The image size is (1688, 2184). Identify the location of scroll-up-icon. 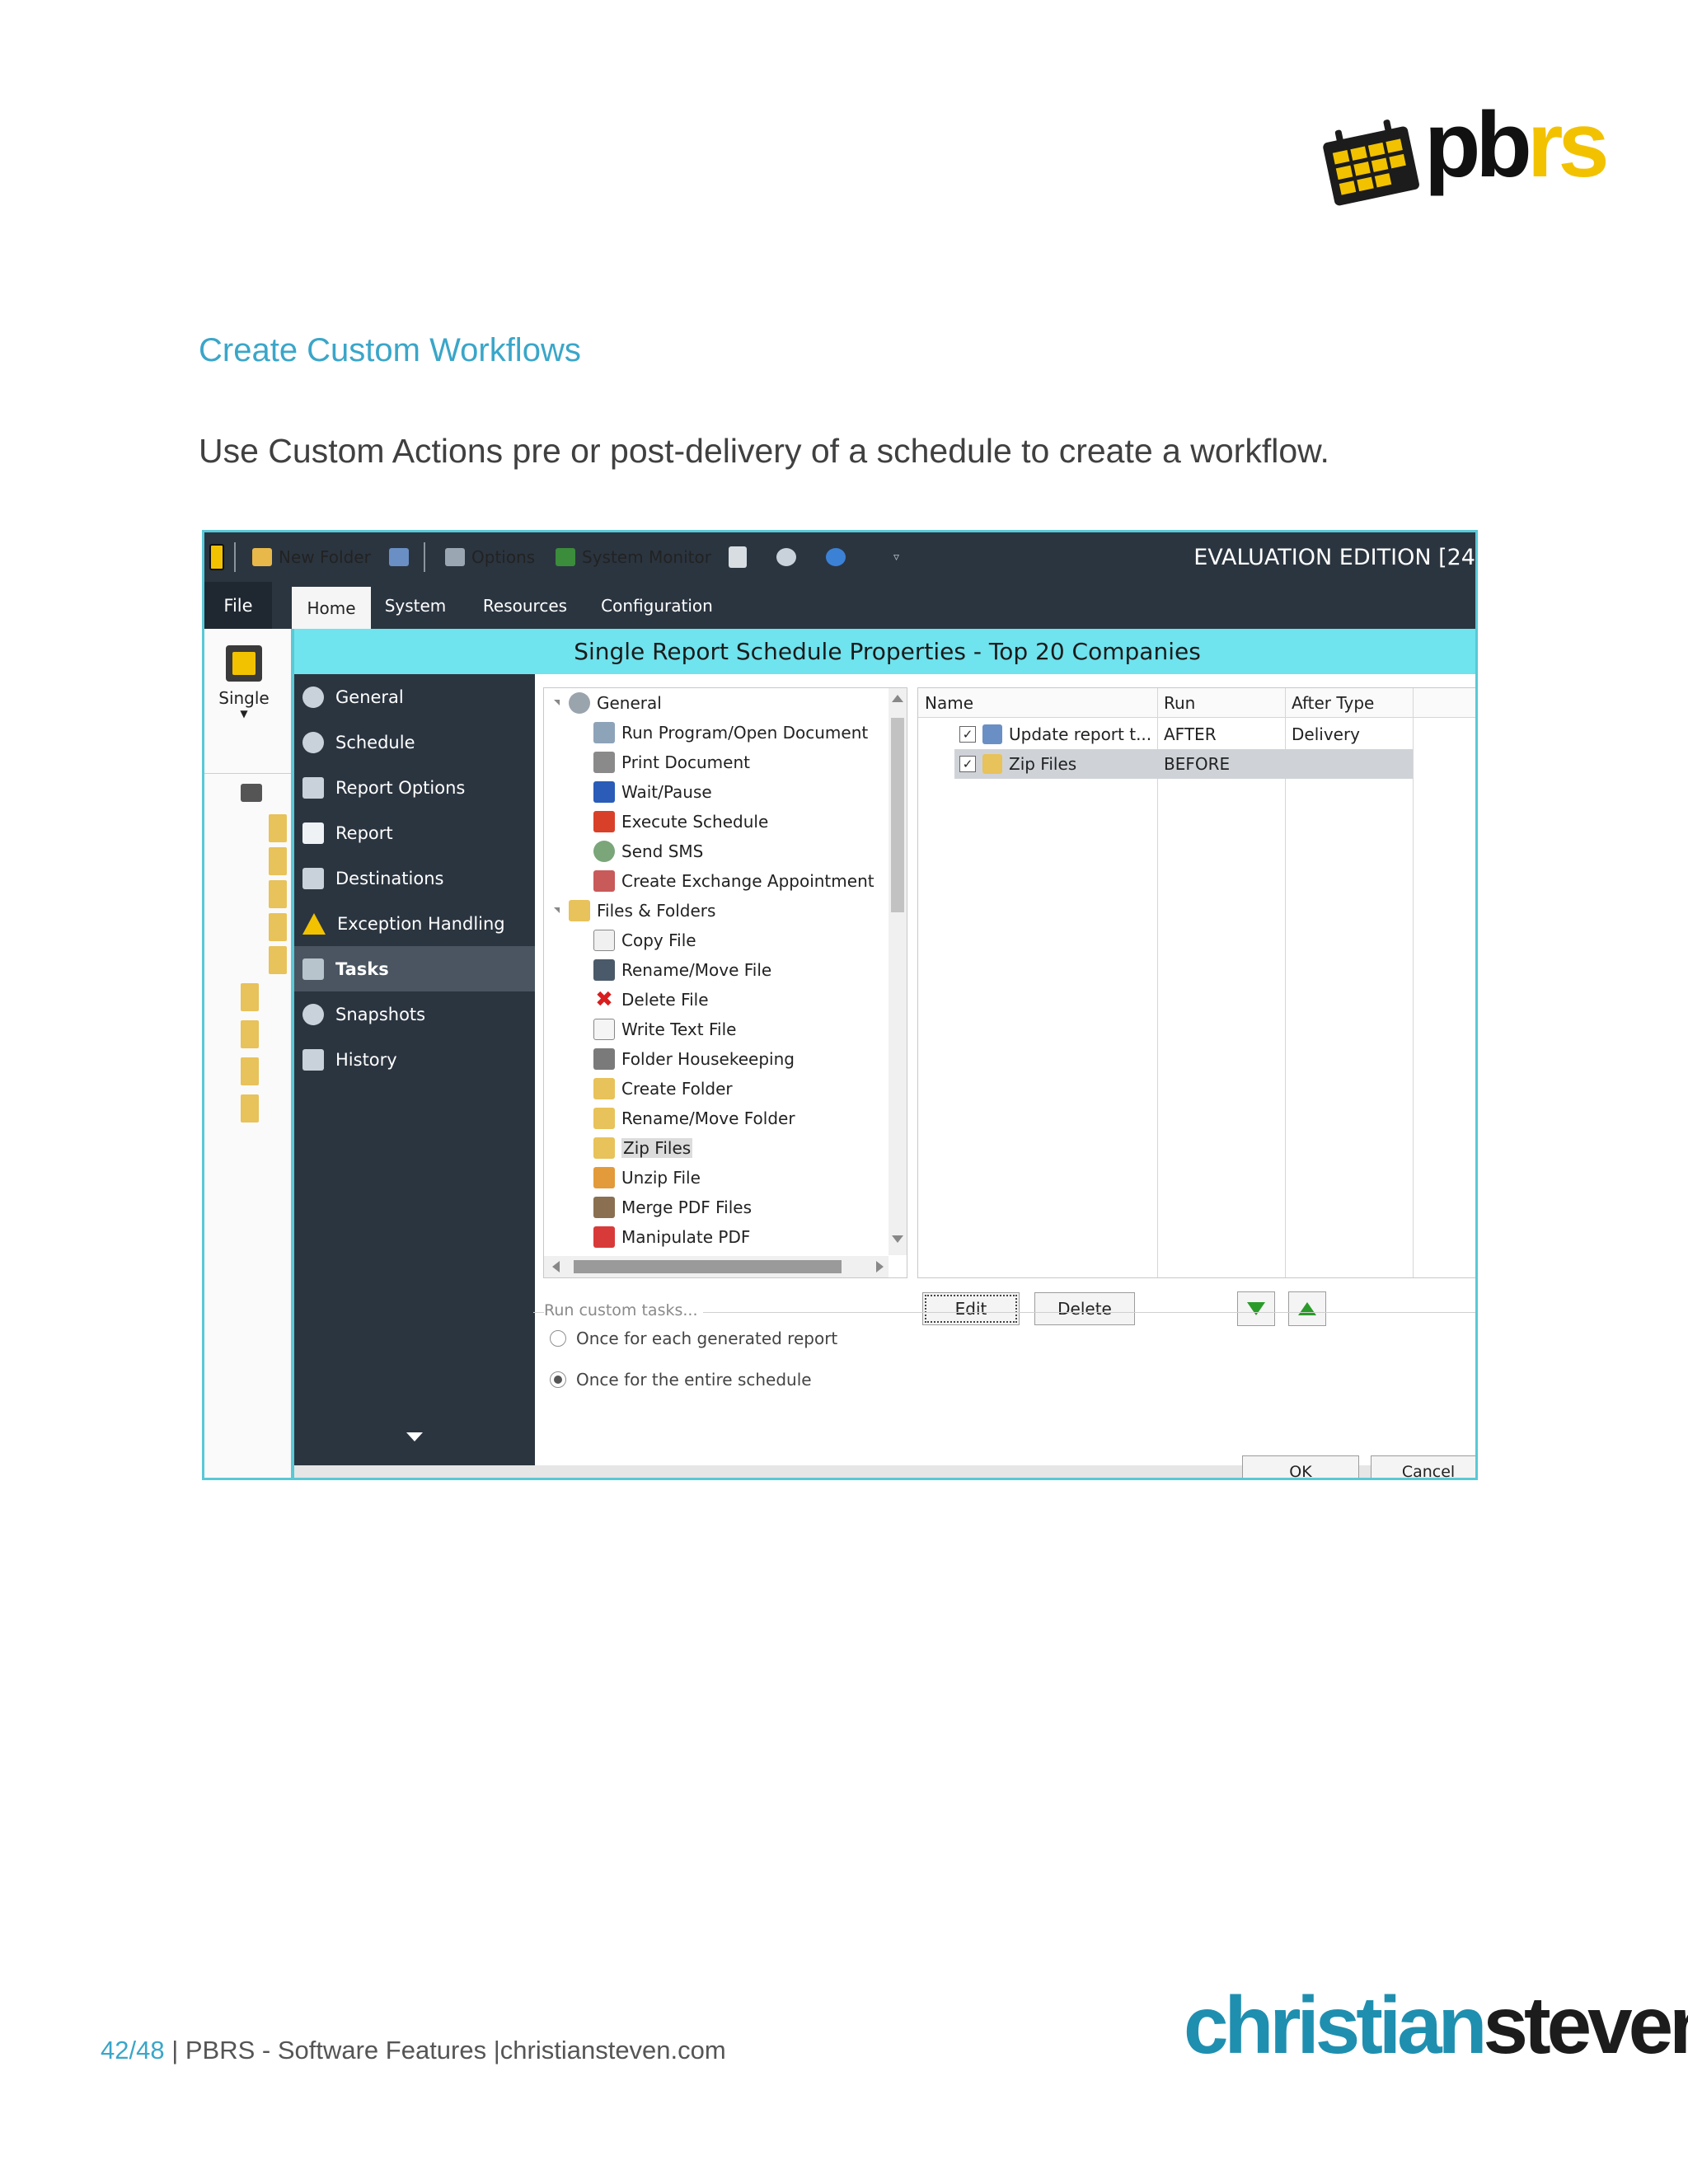
(898, 698).